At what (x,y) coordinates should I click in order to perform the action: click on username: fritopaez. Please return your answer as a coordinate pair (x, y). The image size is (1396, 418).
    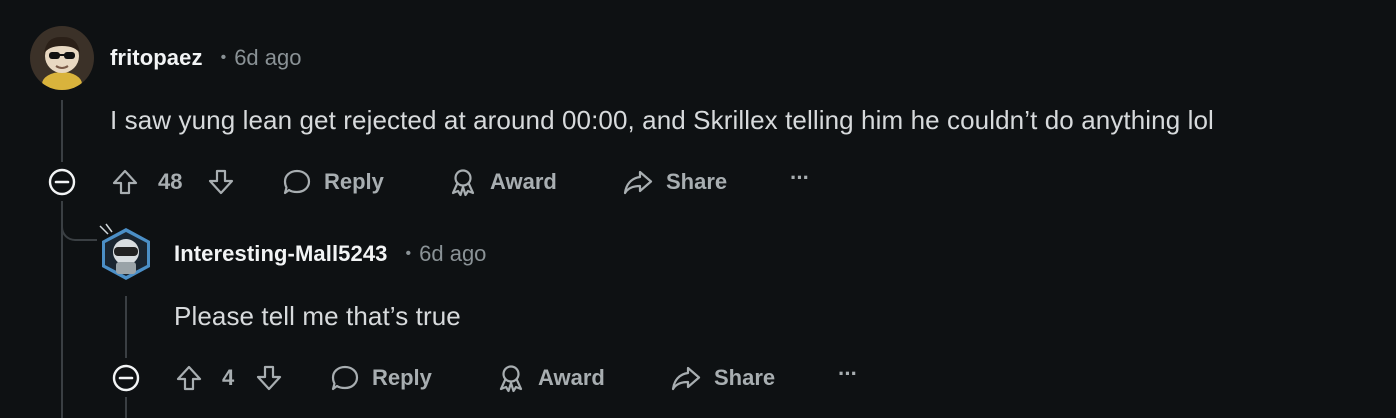
    Looking at the image, I should click on (156, 58).